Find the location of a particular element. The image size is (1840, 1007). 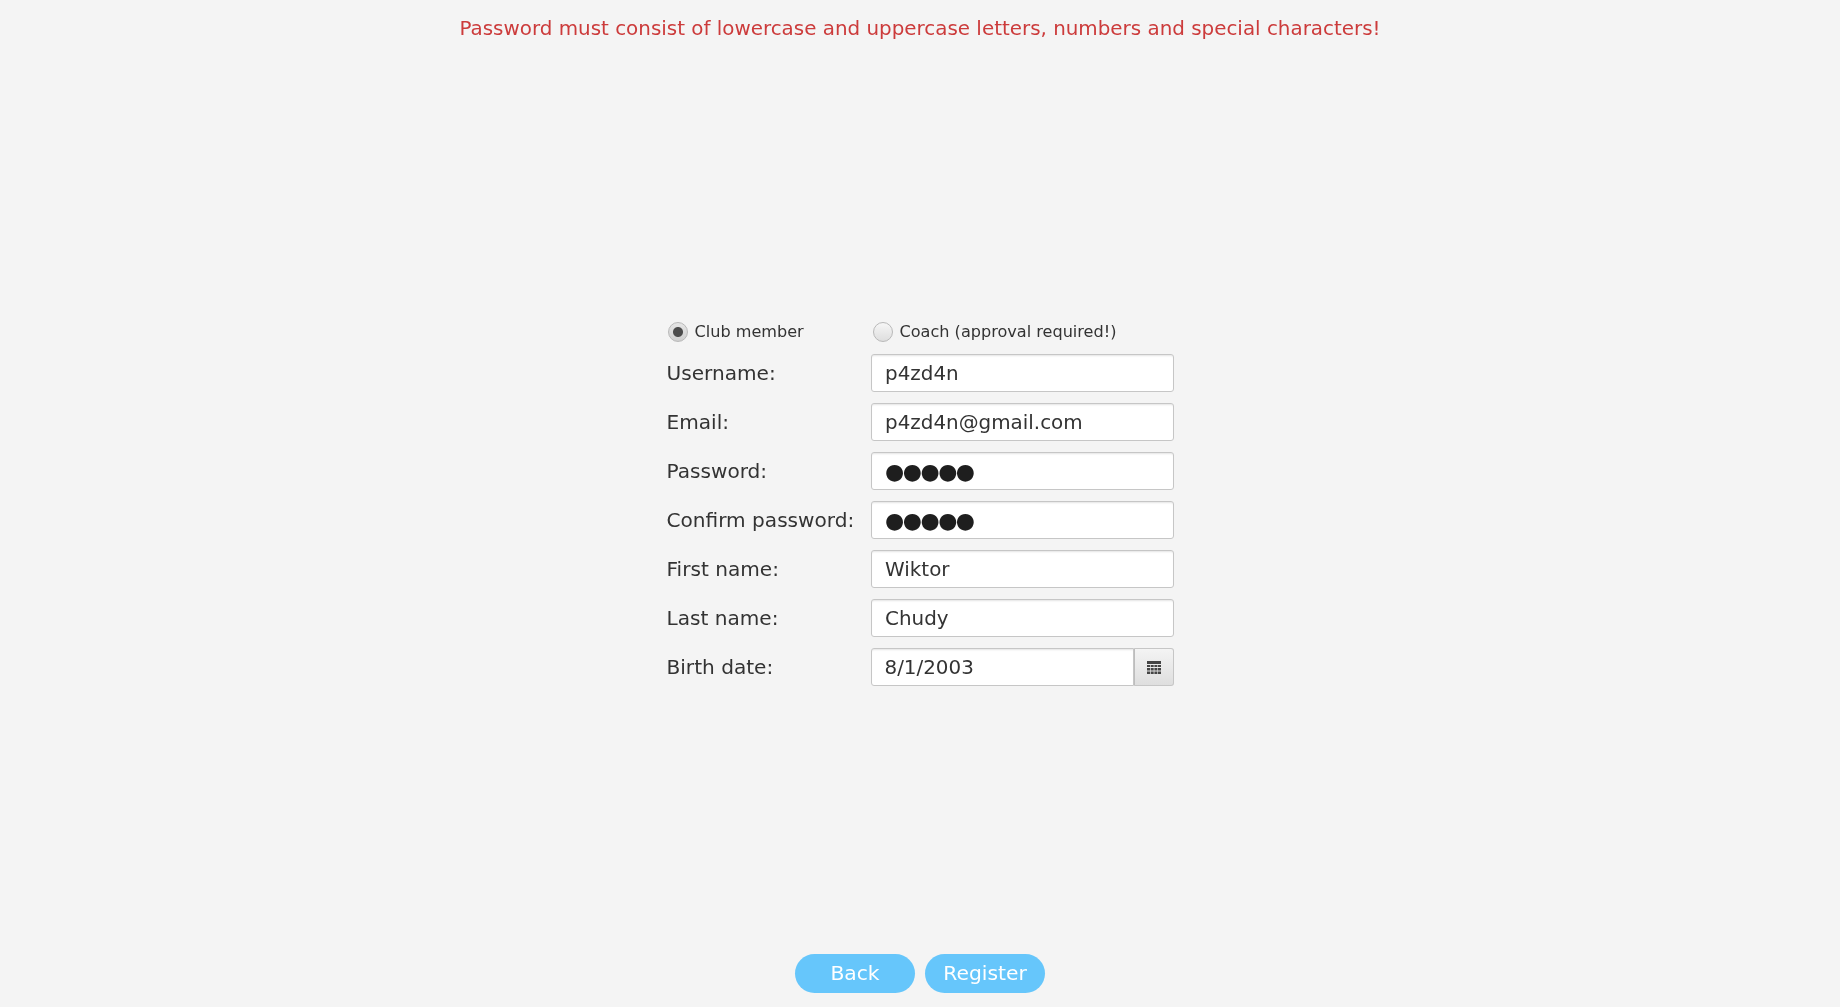

field-label: Birth date: is located at coordinates (720, 667).